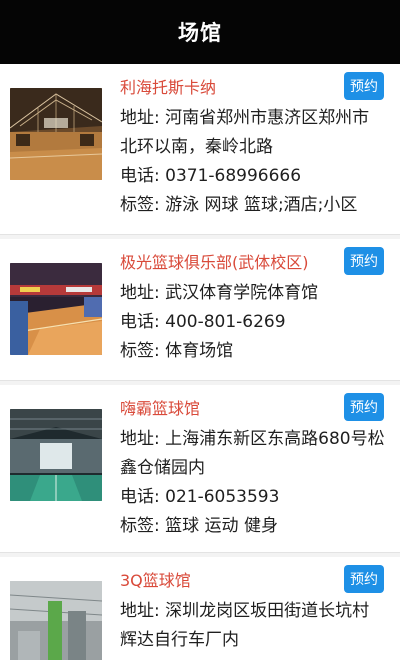 The image size is (400, 660). What do you see at coordinates (239, 205) in the screenshot?
I see `venue-tags: 标签: 游泳 网球 篮球;酒店;小区` at bounding box center [239, 205].